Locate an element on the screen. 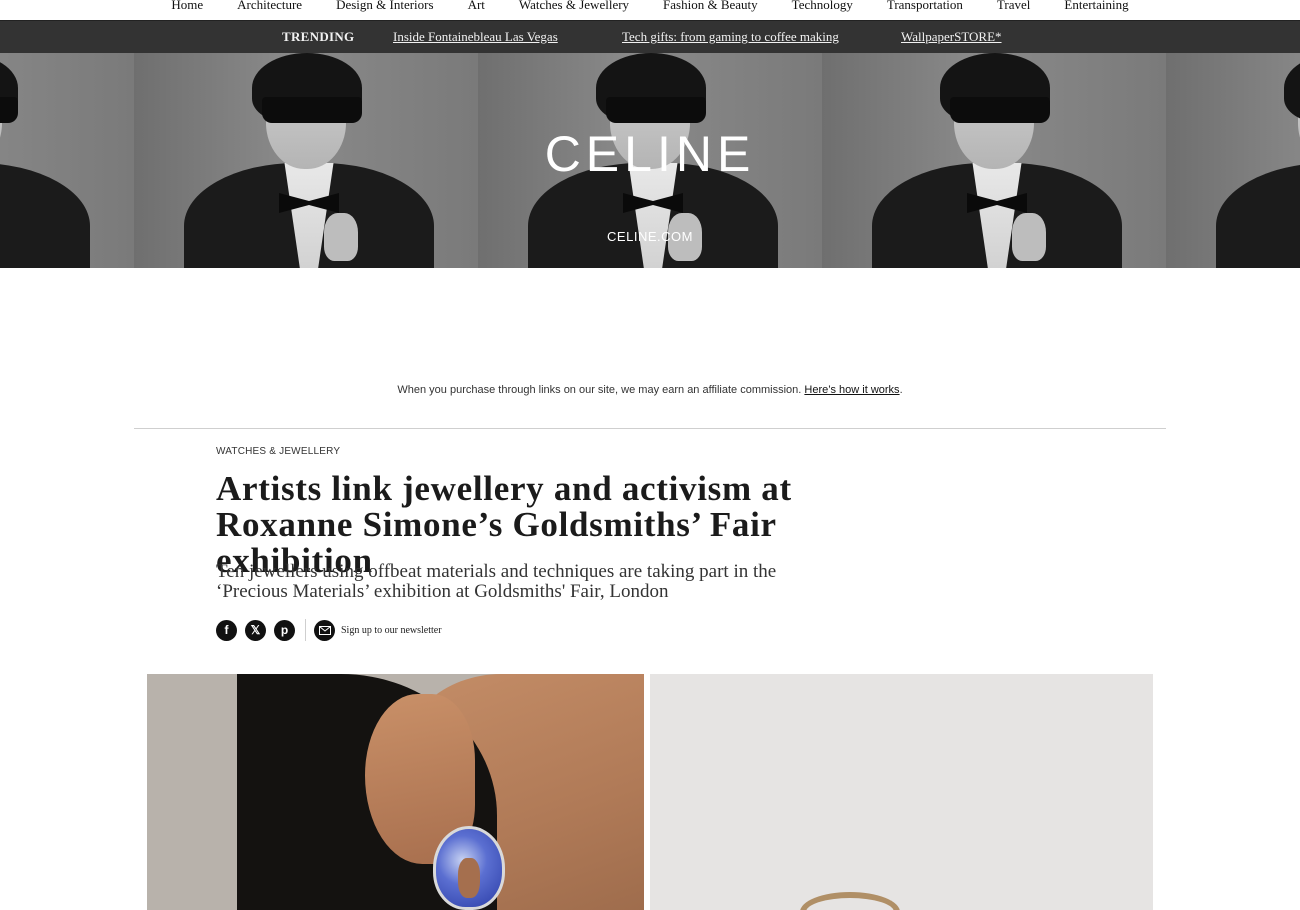 The height and width of the screenshot is (910, 1300). nav-item-transportation: Transportation is located at coordinates (925, 5).